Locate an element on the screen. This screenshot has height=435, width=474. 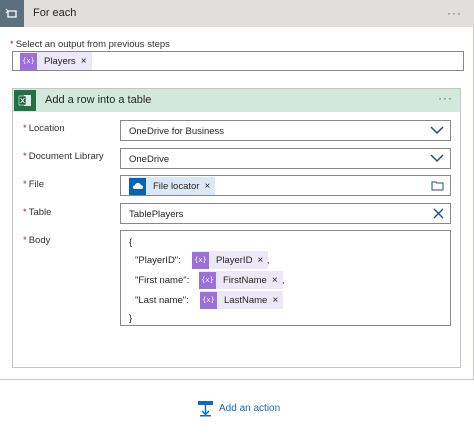
add-action-button: Add an action is located at coordinates (238, 408).